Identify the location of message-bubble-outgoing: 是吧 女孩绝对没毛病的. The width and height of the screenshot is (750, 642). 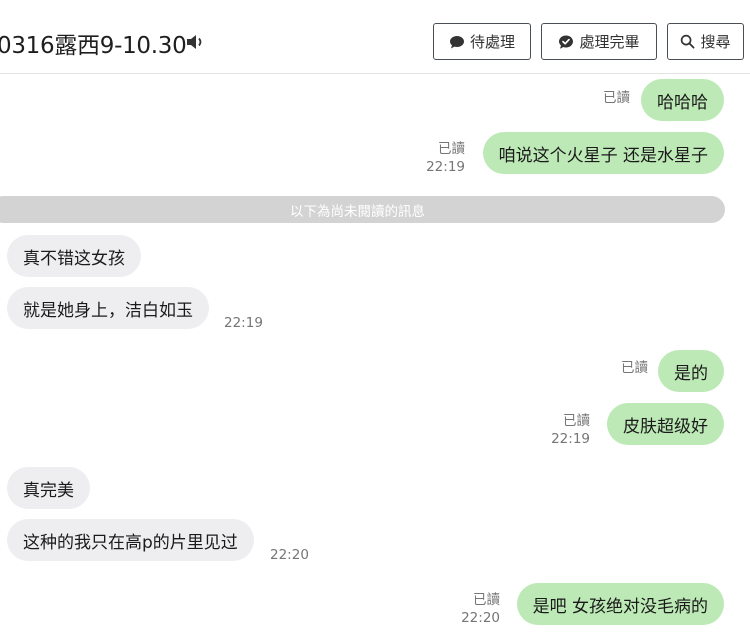
(620, 604).